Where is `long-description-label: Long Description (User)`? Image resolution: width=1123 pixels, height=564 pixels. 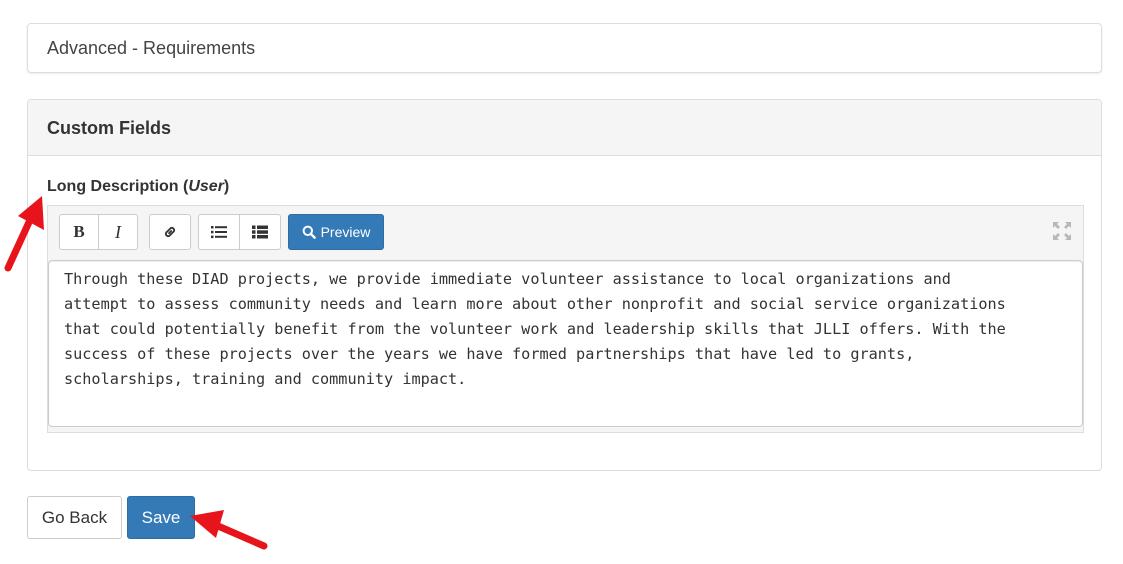 long-description-label: Long Description (User) is located at coordinates (138, 187).